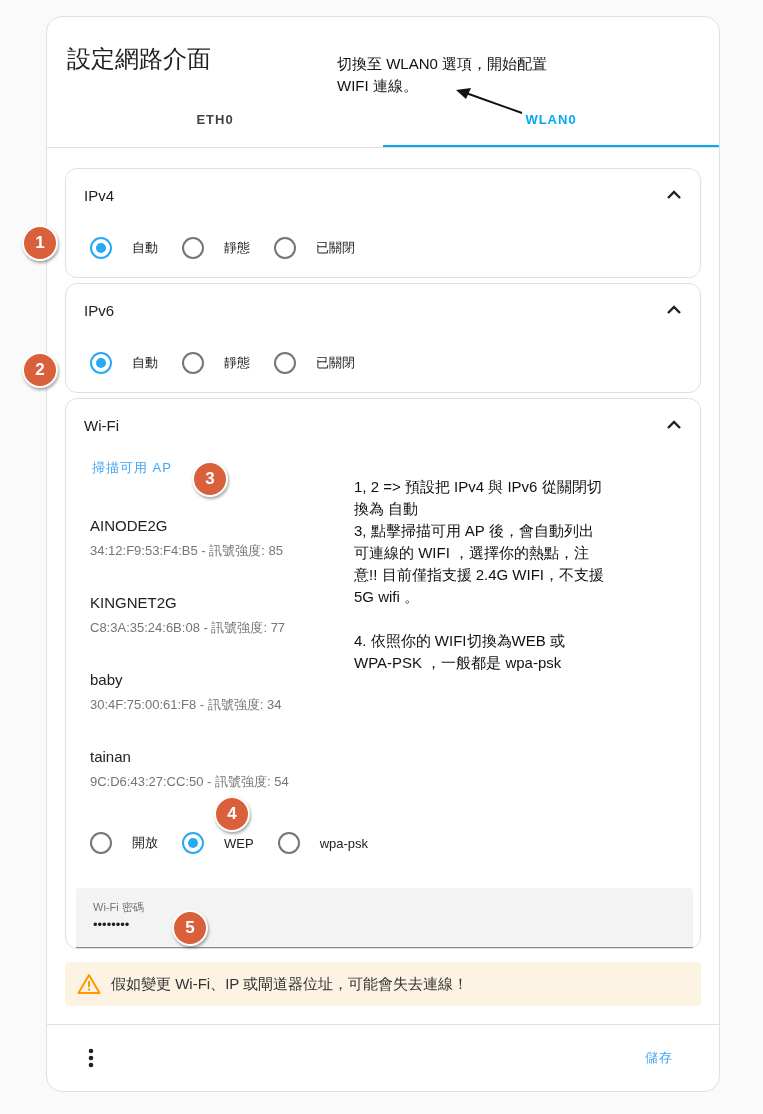 This screenshot has height=1114, width=763. Describe the element at coordinates (186, 551) in the screenshot. I see `network-detail: 34:12:F9:53:F4:B5 - 訊號強度: 85` at that location.